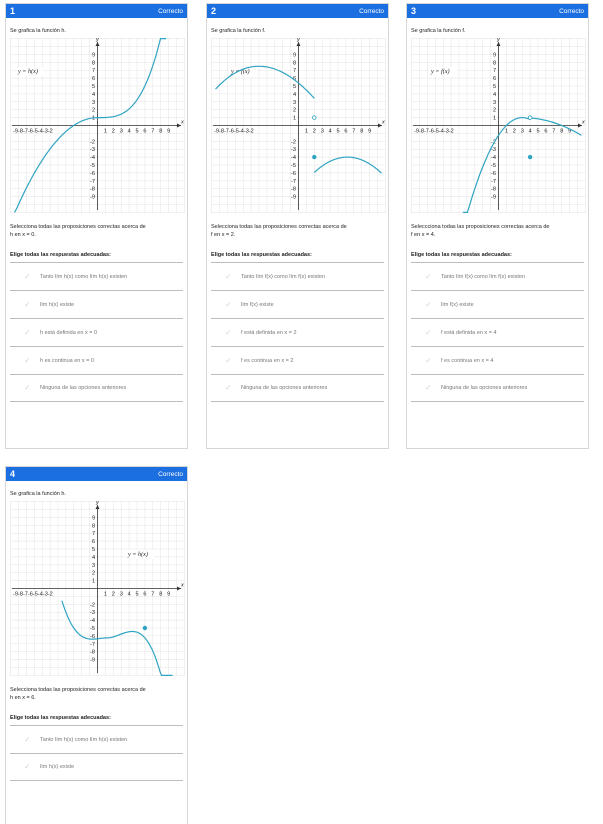 This screenshot has height=824, width=603. What do you see at coordinates (297, 360) in the screenshot?
I see `option-3: ✓ f es continua en x = 2` at bounding box center [297, 360].